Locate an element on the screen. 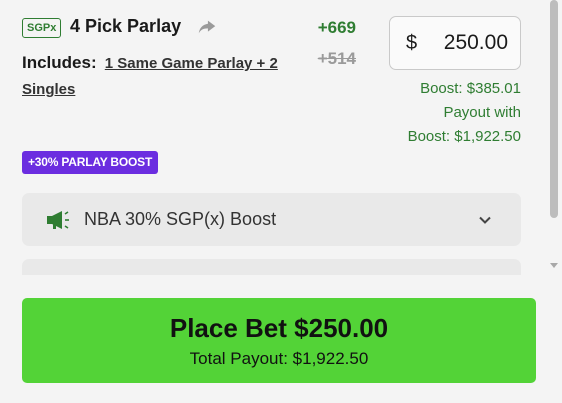 The width and height of the screenshot is (562, 403). total-payout: Total Payout: $1,922.50 is located at coordinates (279, 358).